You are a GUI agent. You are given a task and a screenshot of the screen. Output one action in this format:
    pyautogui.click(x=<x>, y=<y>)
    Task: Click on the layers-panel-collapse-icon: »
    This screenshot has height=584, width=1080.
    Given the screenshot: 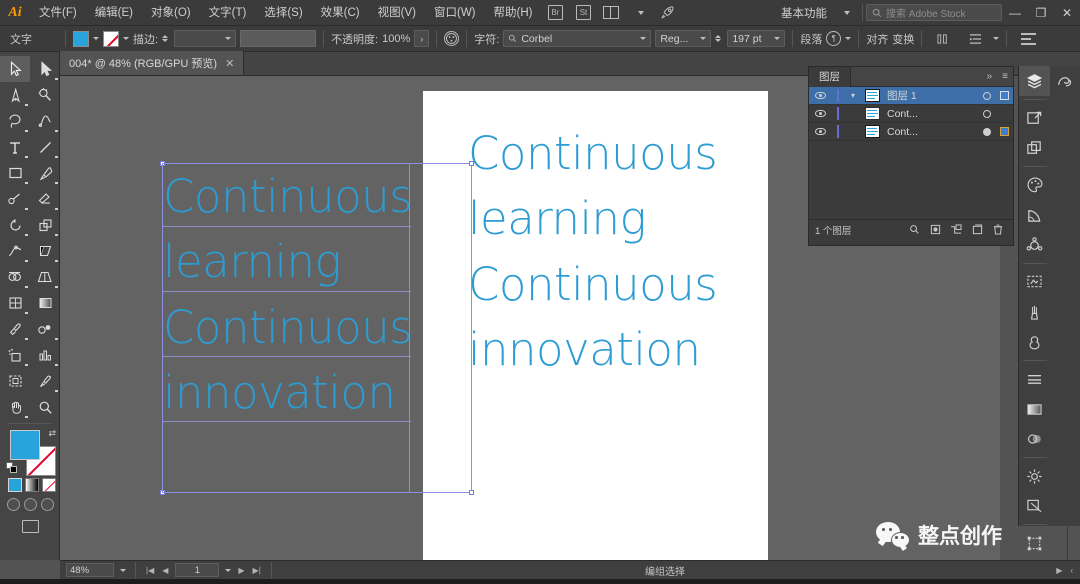 What is the action you would take?
    pyautogui.click(x=990, y=76)
    